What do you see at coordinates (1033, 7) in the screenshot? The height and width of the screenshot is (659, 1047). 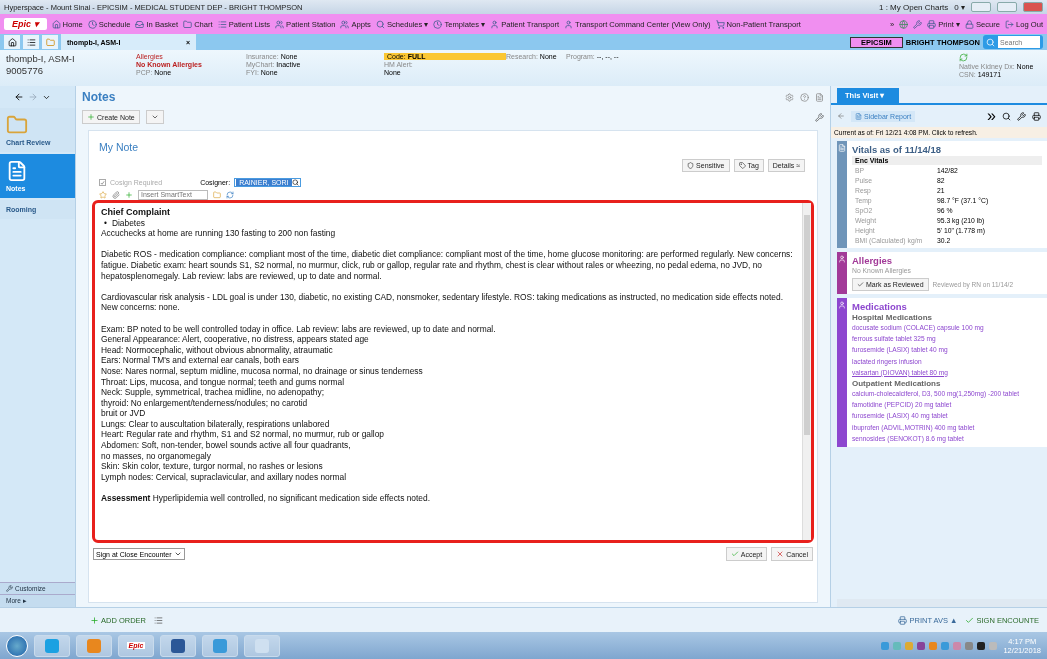 I see `close-button` at bounding box center [1033, 7].